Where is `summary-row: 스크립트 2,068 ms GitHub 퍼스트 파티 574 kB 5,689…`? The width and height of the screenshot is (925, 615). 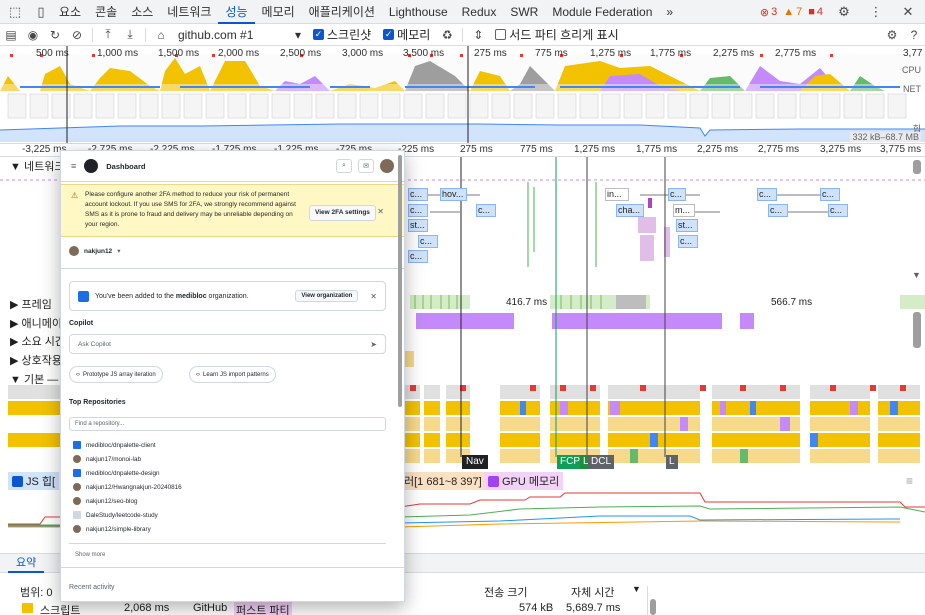
summary-row: 스크립트 2,068 ms GitHub 퍼스트 파티 574 kB 5,689… is located at coordinates (462, 607).